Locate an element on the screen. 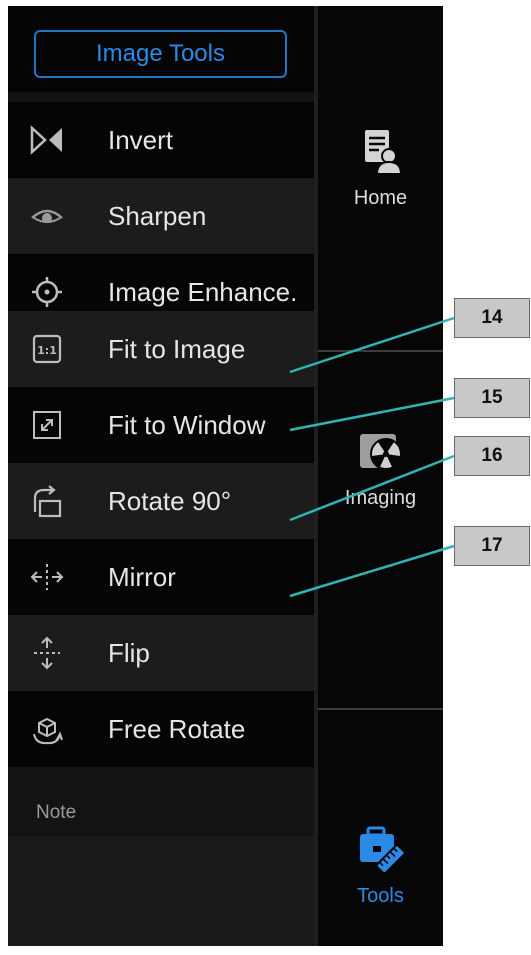 Image resolution: width=531 pixels, height=955 pixels. callout-badge-16: 16 is located at coordinates (492, 456).